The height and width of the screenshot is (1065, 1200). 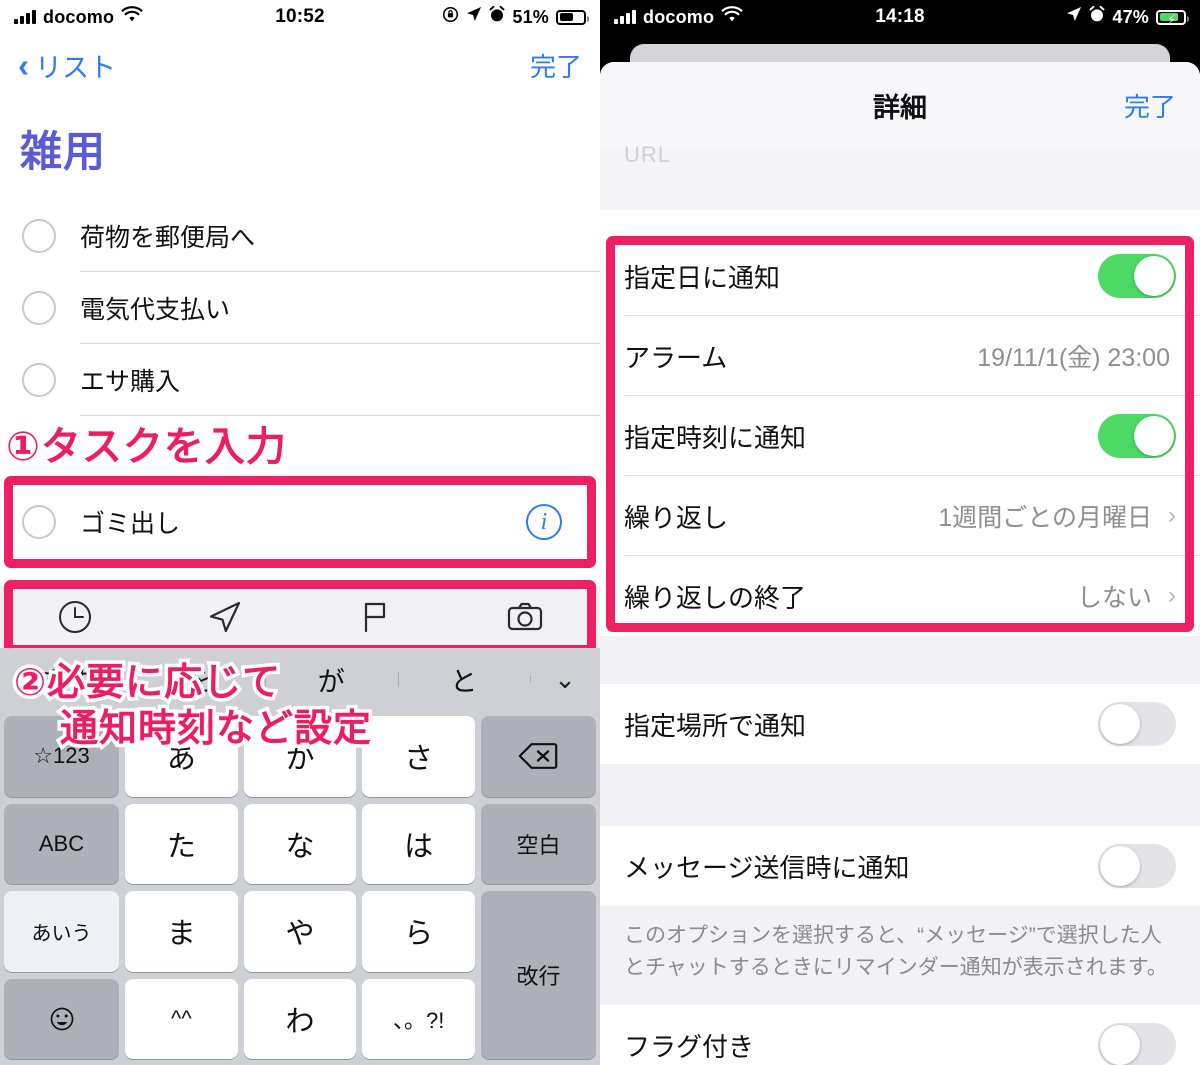 I want to click on sheet-header: 詳細 完了, so click(x=900, y=105).